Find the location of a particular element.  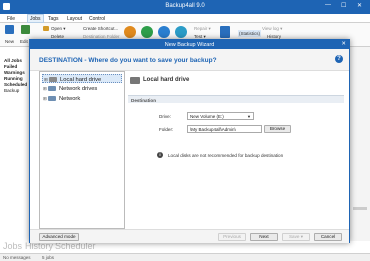

maximize-button: ☐ is located at coordinates (343, 5).